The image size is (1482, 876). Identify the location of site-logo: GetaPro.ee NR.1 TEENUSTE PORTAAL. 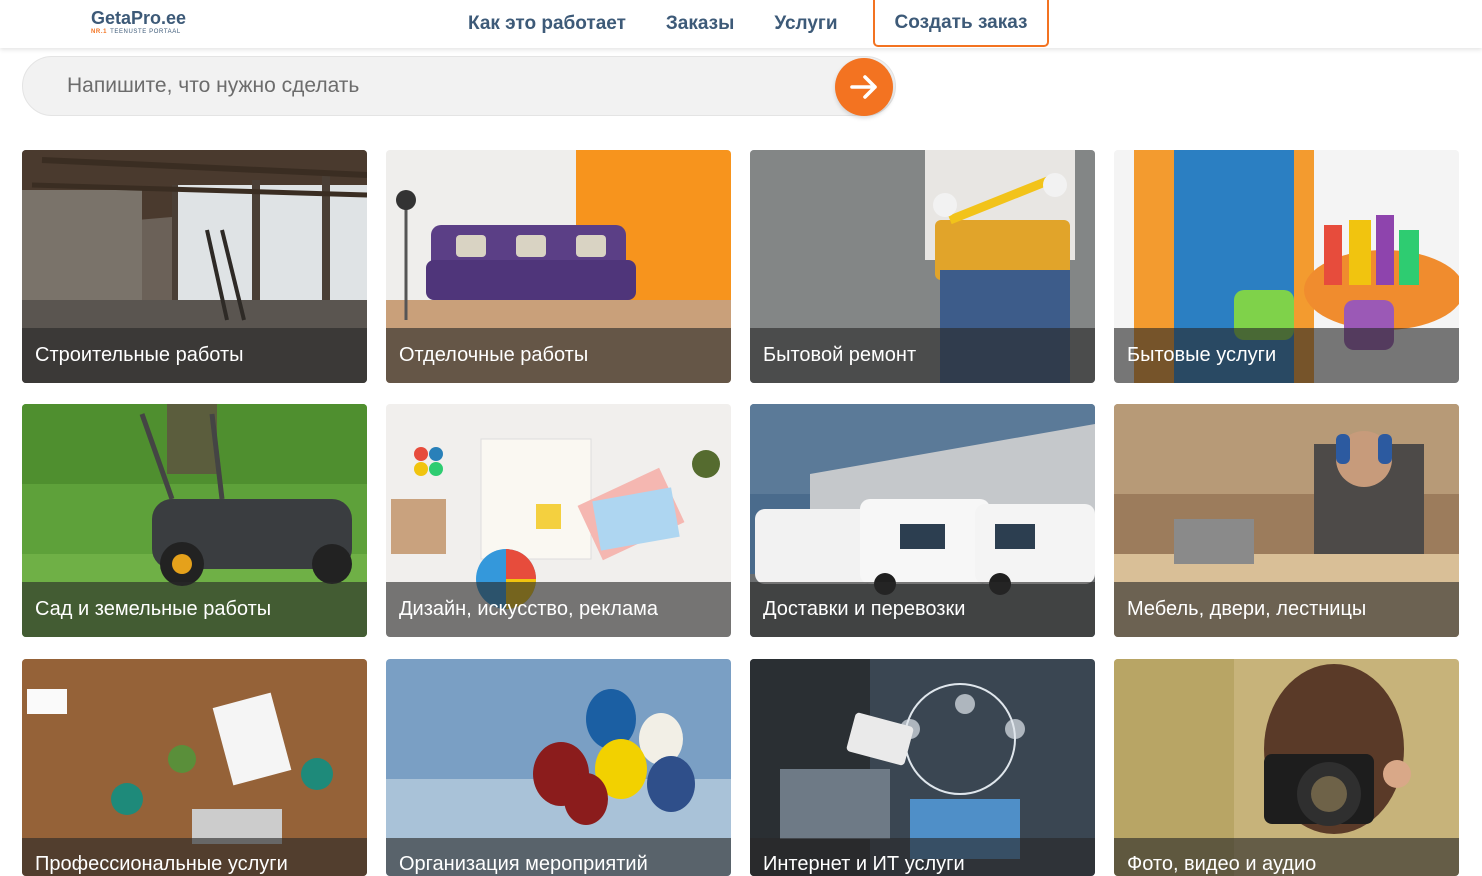
(146, 25).